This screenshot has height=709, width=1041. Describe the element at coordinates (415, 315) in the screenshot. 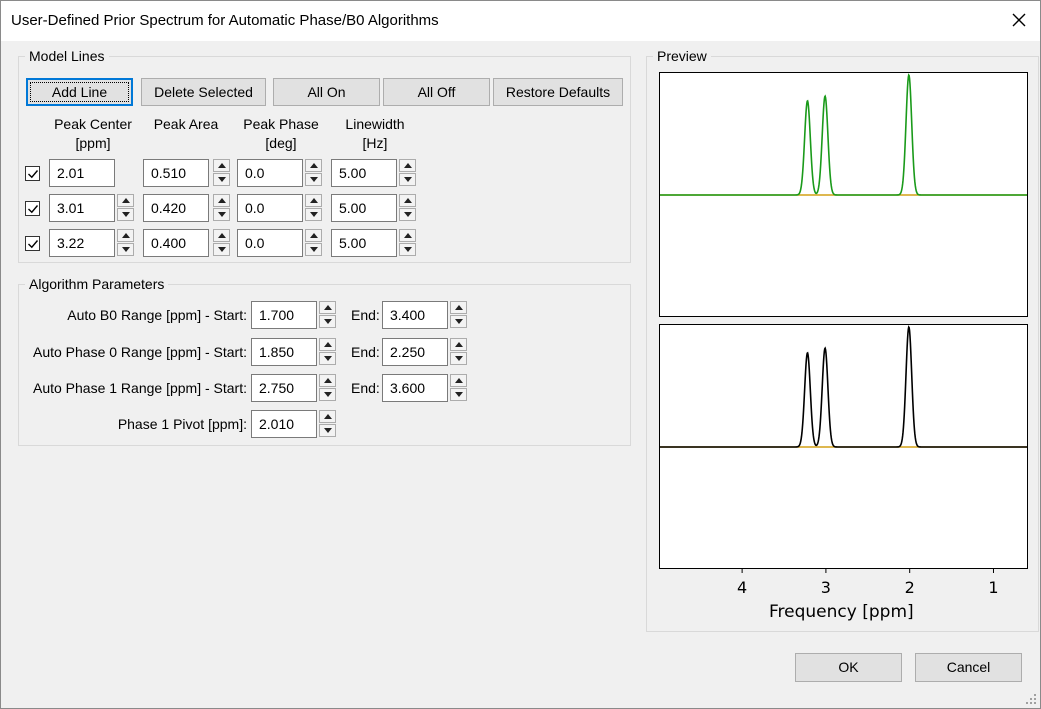

I see `auto-b0-end-field: 3.400` at that location.